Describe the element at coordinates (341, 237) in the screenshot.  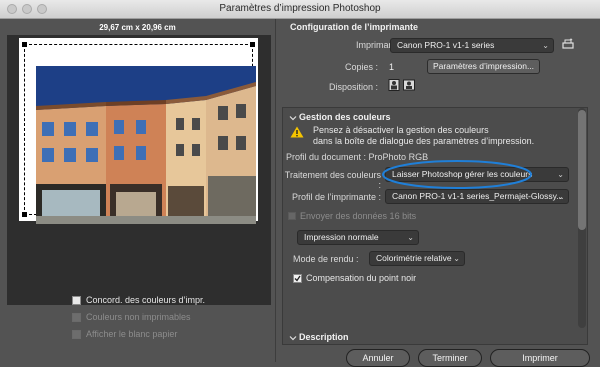
I see `print-mode-value: Impression normale` at that location.